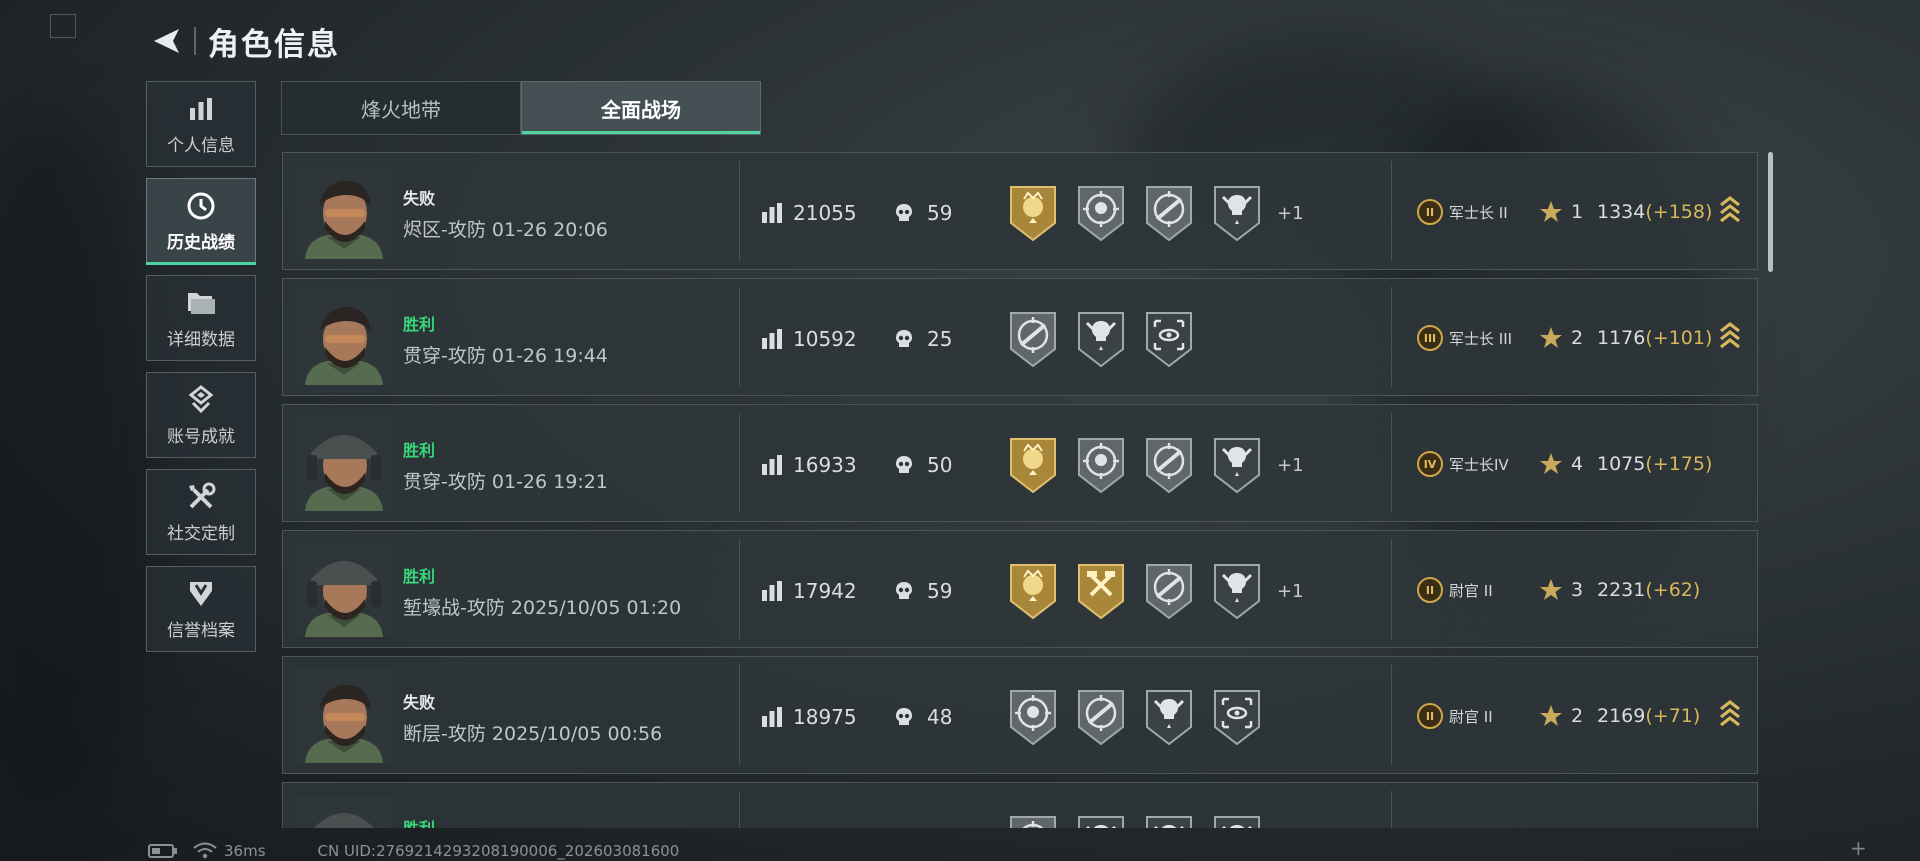  I want to click on sidebar-item-achievements: 账号成就, so click(201, 415).